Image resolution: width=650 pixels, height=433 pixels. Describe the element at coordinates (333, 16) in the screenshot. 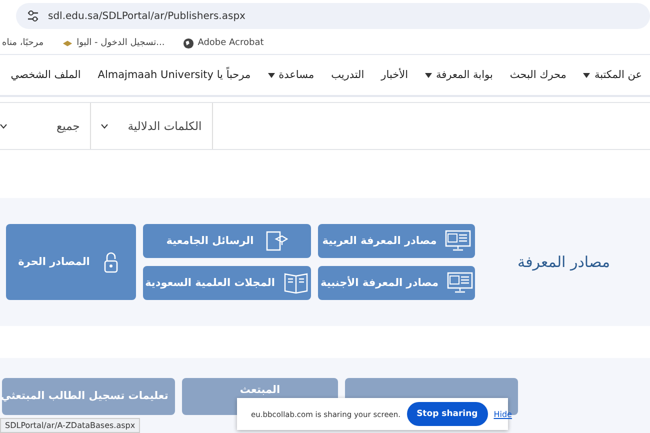

I see `address-bar: sdl.edu.sa/SDLPortal/ar/Publishers.aspx` at that location.